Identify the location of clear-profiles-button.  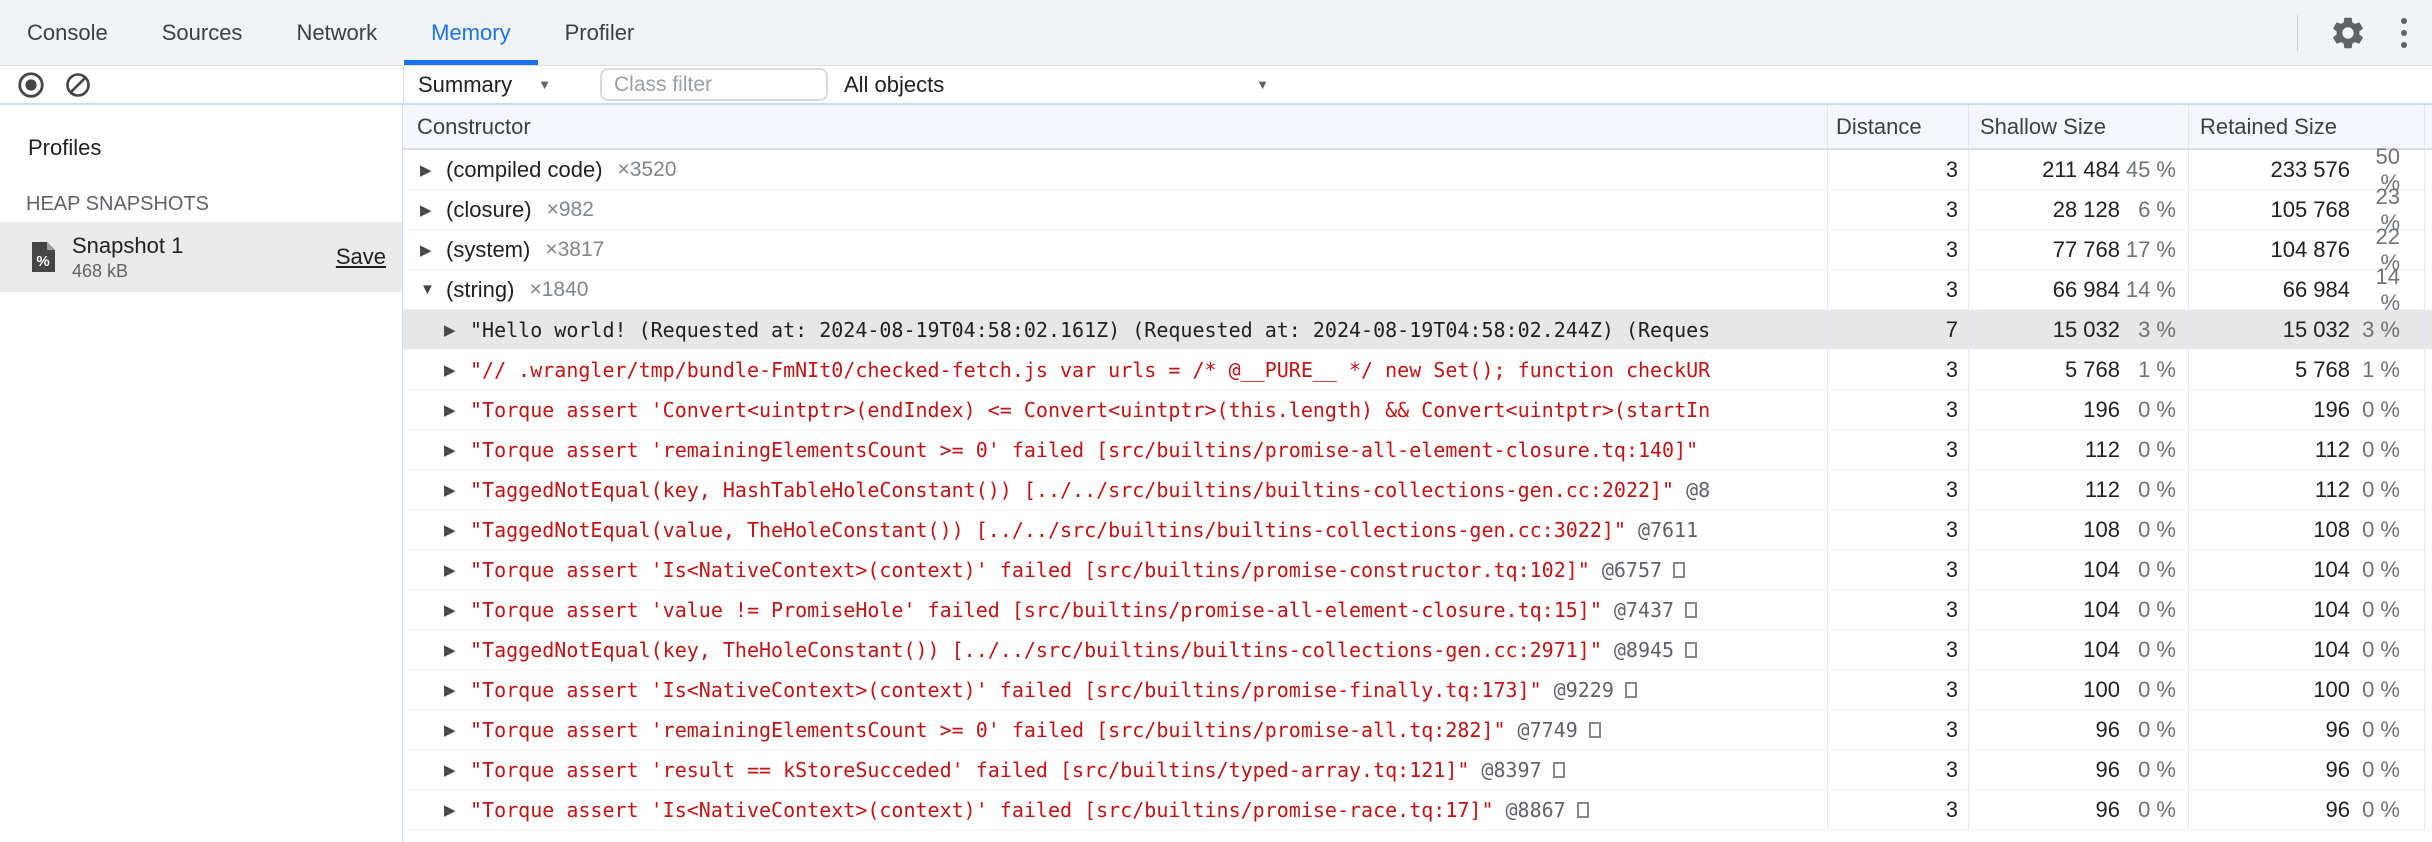
(78, 85).